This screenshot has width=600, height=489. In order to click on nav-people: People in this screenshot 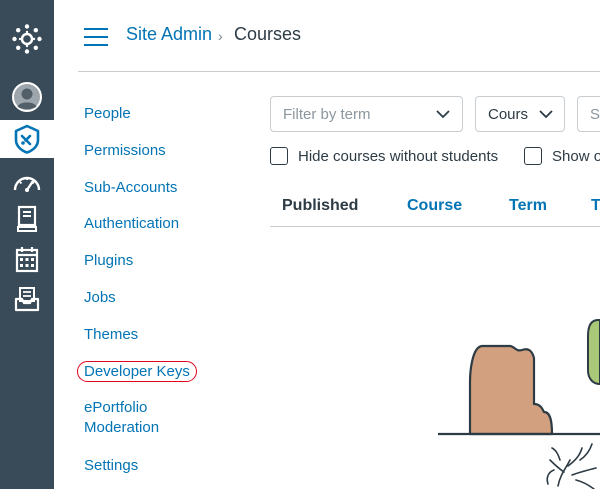, I will do `click(107, 114)`.